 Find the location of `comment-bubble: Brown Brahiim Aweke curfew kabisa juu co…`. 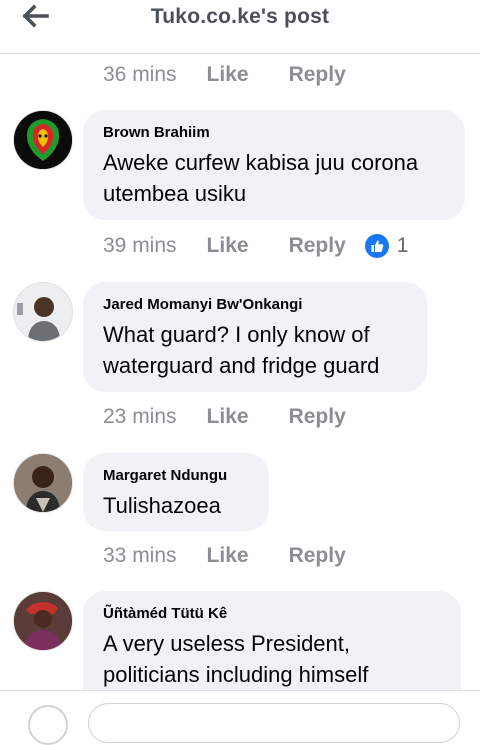

comment-bubble: Brown Brahiim Aweke curfew kabisa juu co… is located at coordinates (274, 165).